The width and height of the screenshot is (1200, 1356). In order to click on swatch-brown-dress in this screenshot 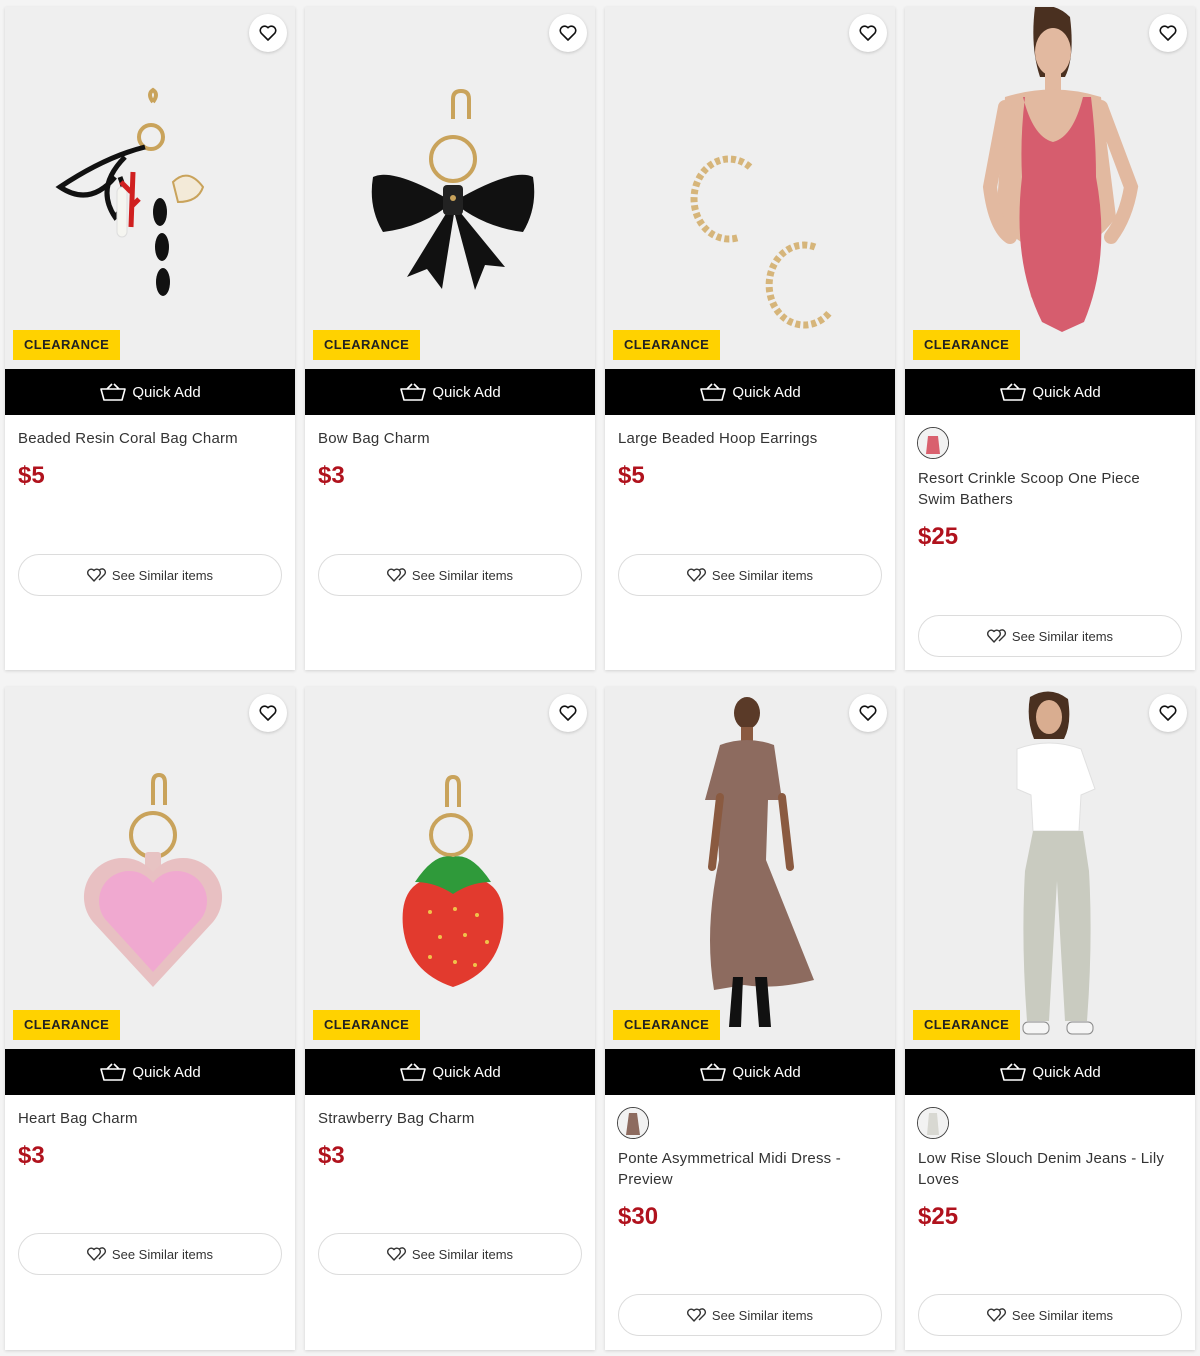, I will do `click(633, 1123)`.